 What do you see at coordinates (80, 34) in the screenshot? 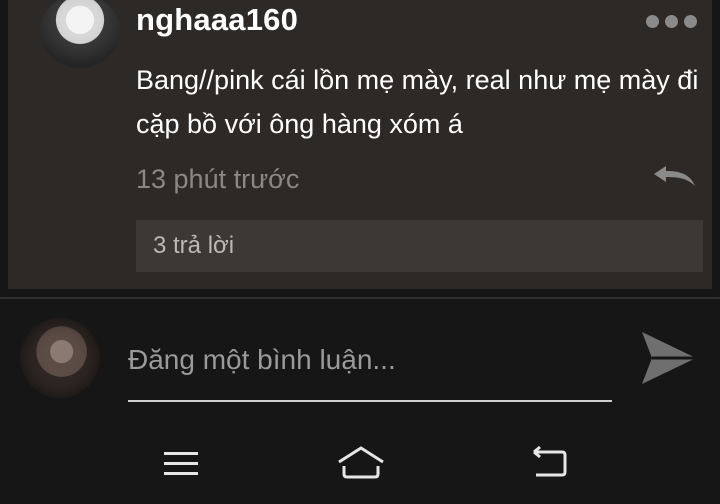
I see `commenter-avatar` at bounding box center [80, 34].